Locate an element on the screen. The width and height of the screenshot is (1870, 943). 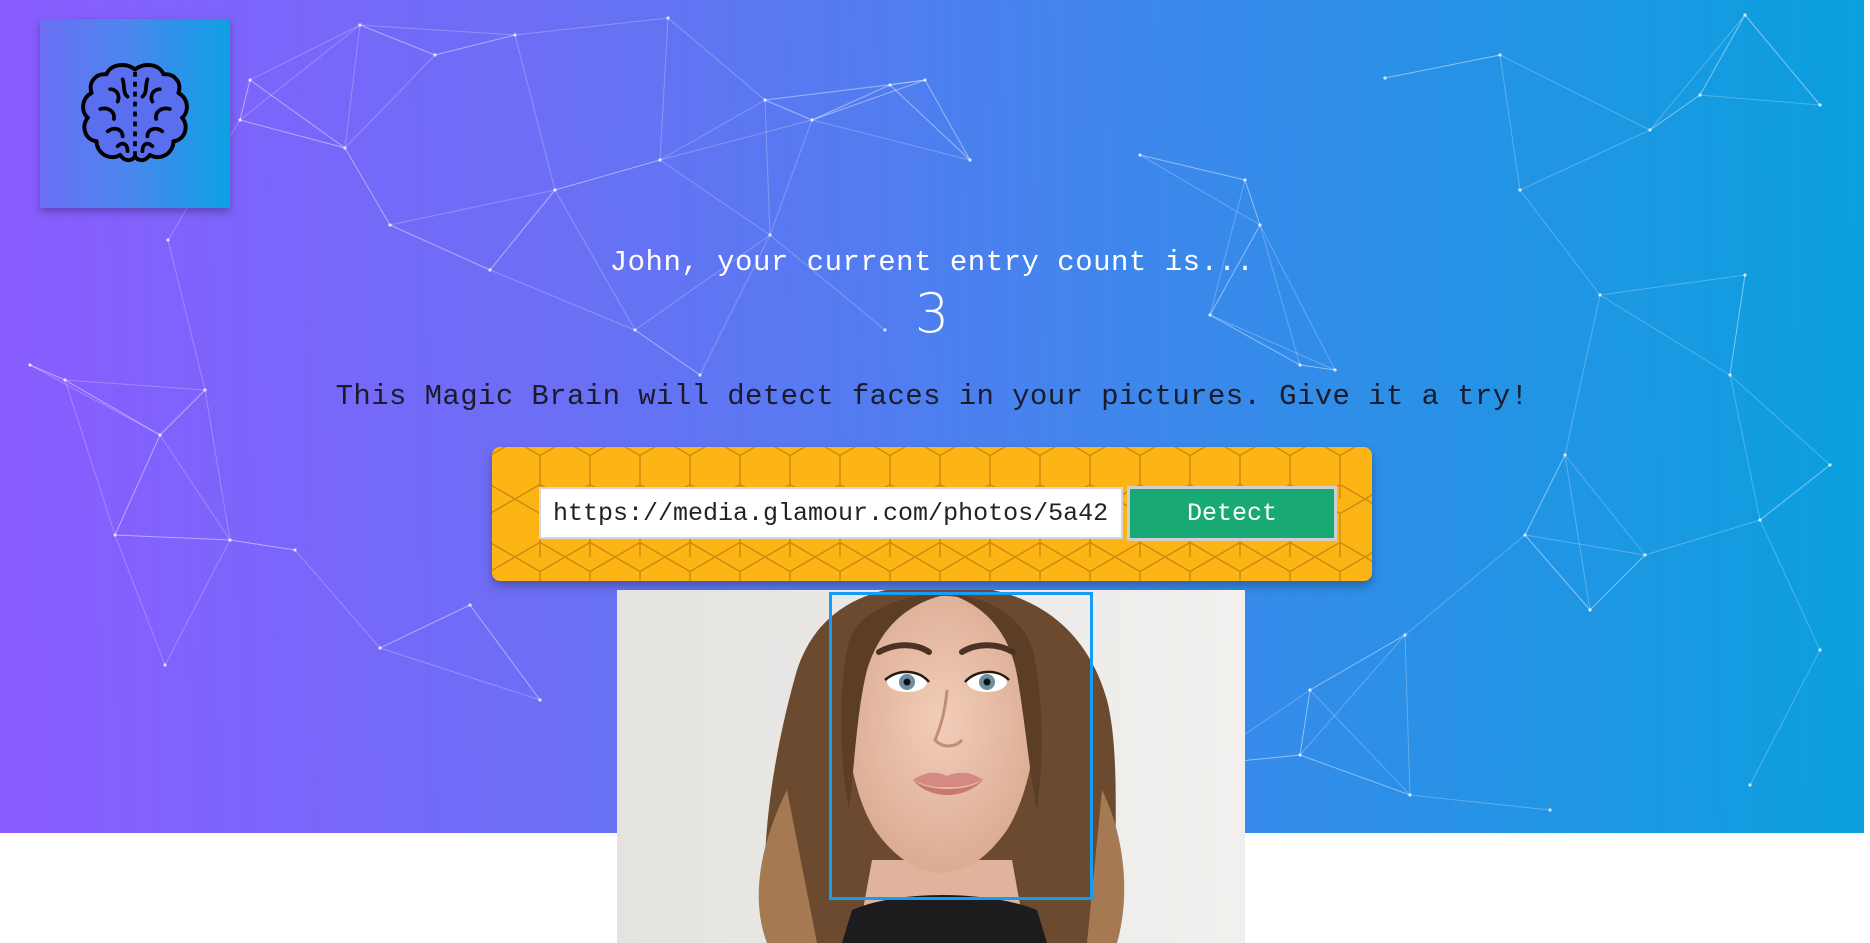
face-image is located at coordinates (931, 766).